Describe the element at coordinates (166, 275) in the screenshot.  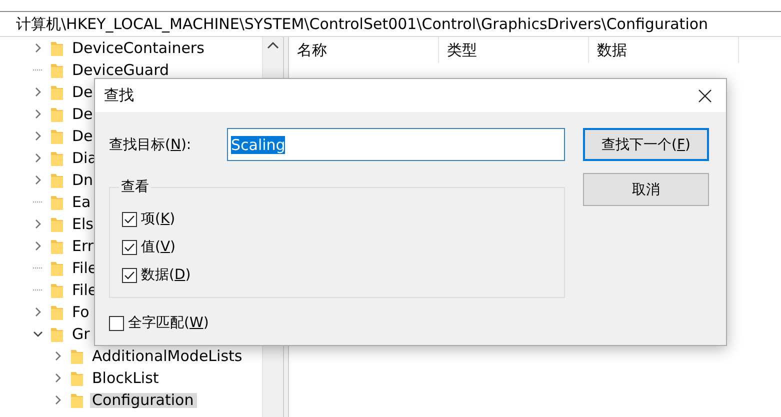
I see `checkbox-label: 数据(D)` at that location.